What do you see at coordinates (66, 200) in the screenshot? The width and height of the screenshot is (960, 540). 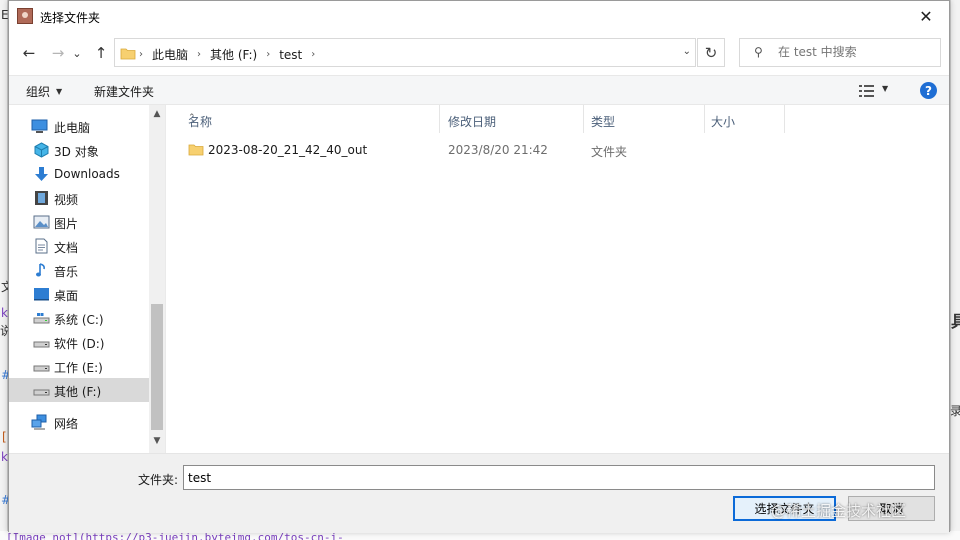 I see `tree-item-label: 视频` at bounding box center [66, 200].